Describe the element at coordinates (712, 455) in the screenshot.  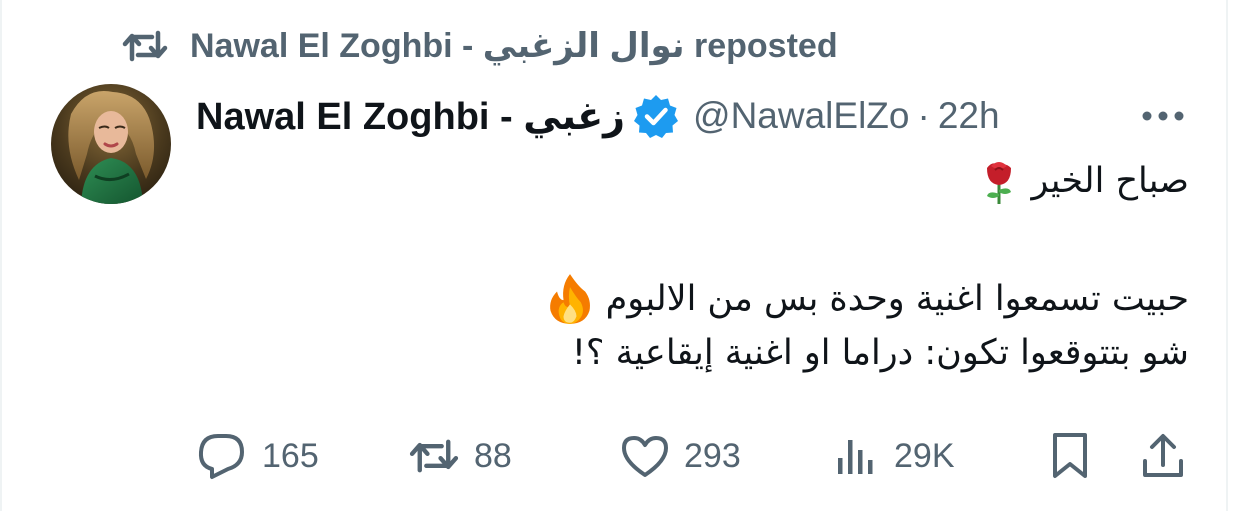
I see `like-count: 293` at that location.